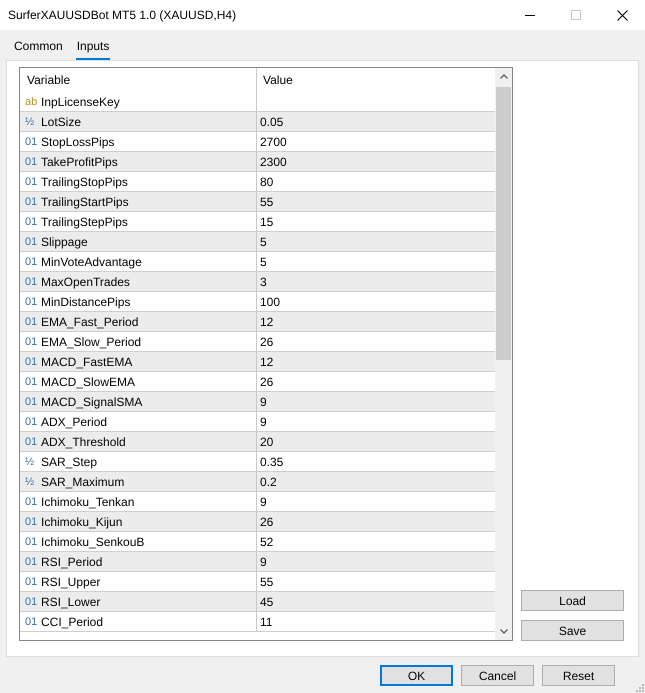 The width and height of the screenshot is (645, 693). I want to click on value-cell: 20, so click(267, 441).